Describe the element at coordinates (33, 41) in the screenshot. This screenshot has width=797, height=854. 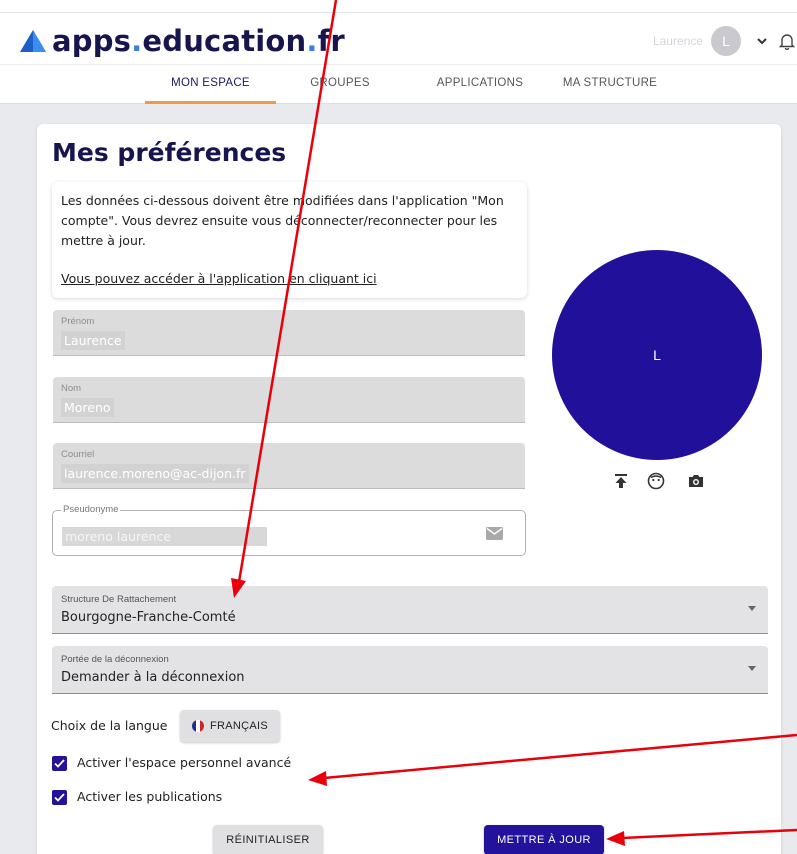
I see `logo-mark-icon` at that location.